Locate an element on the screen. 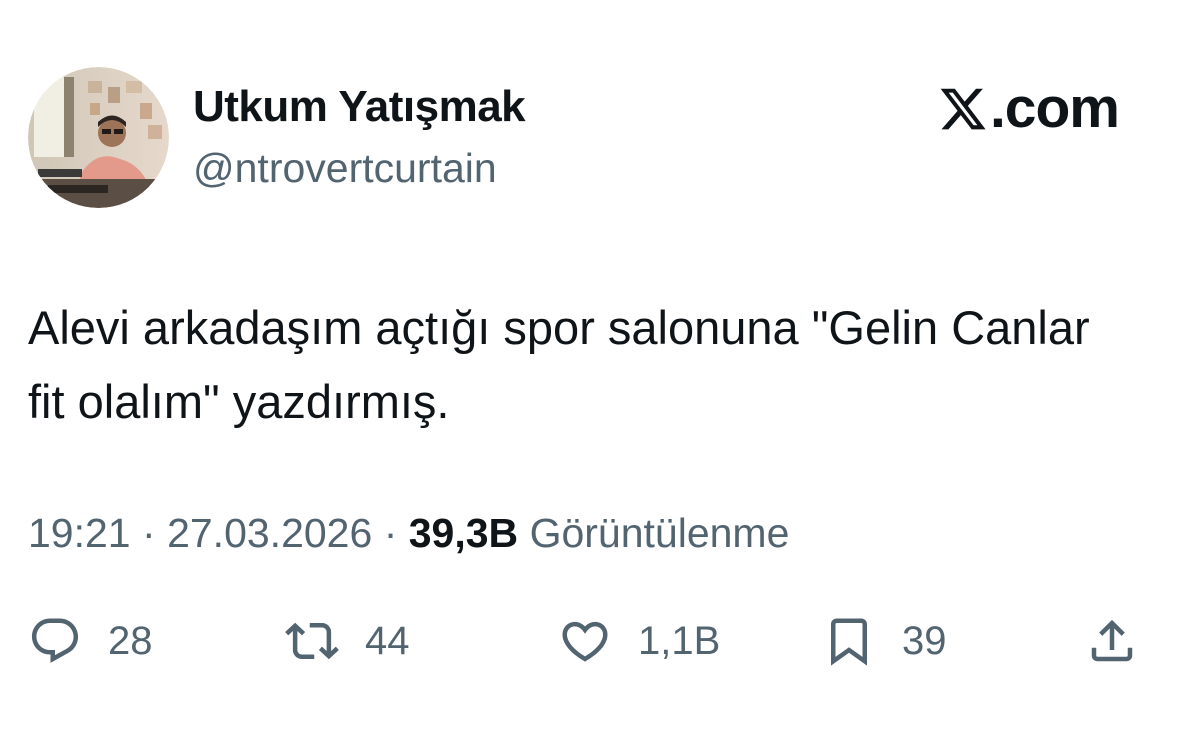 The image size is (1179, 749). like-count: 1,1B is located at coordinates (679, 640).